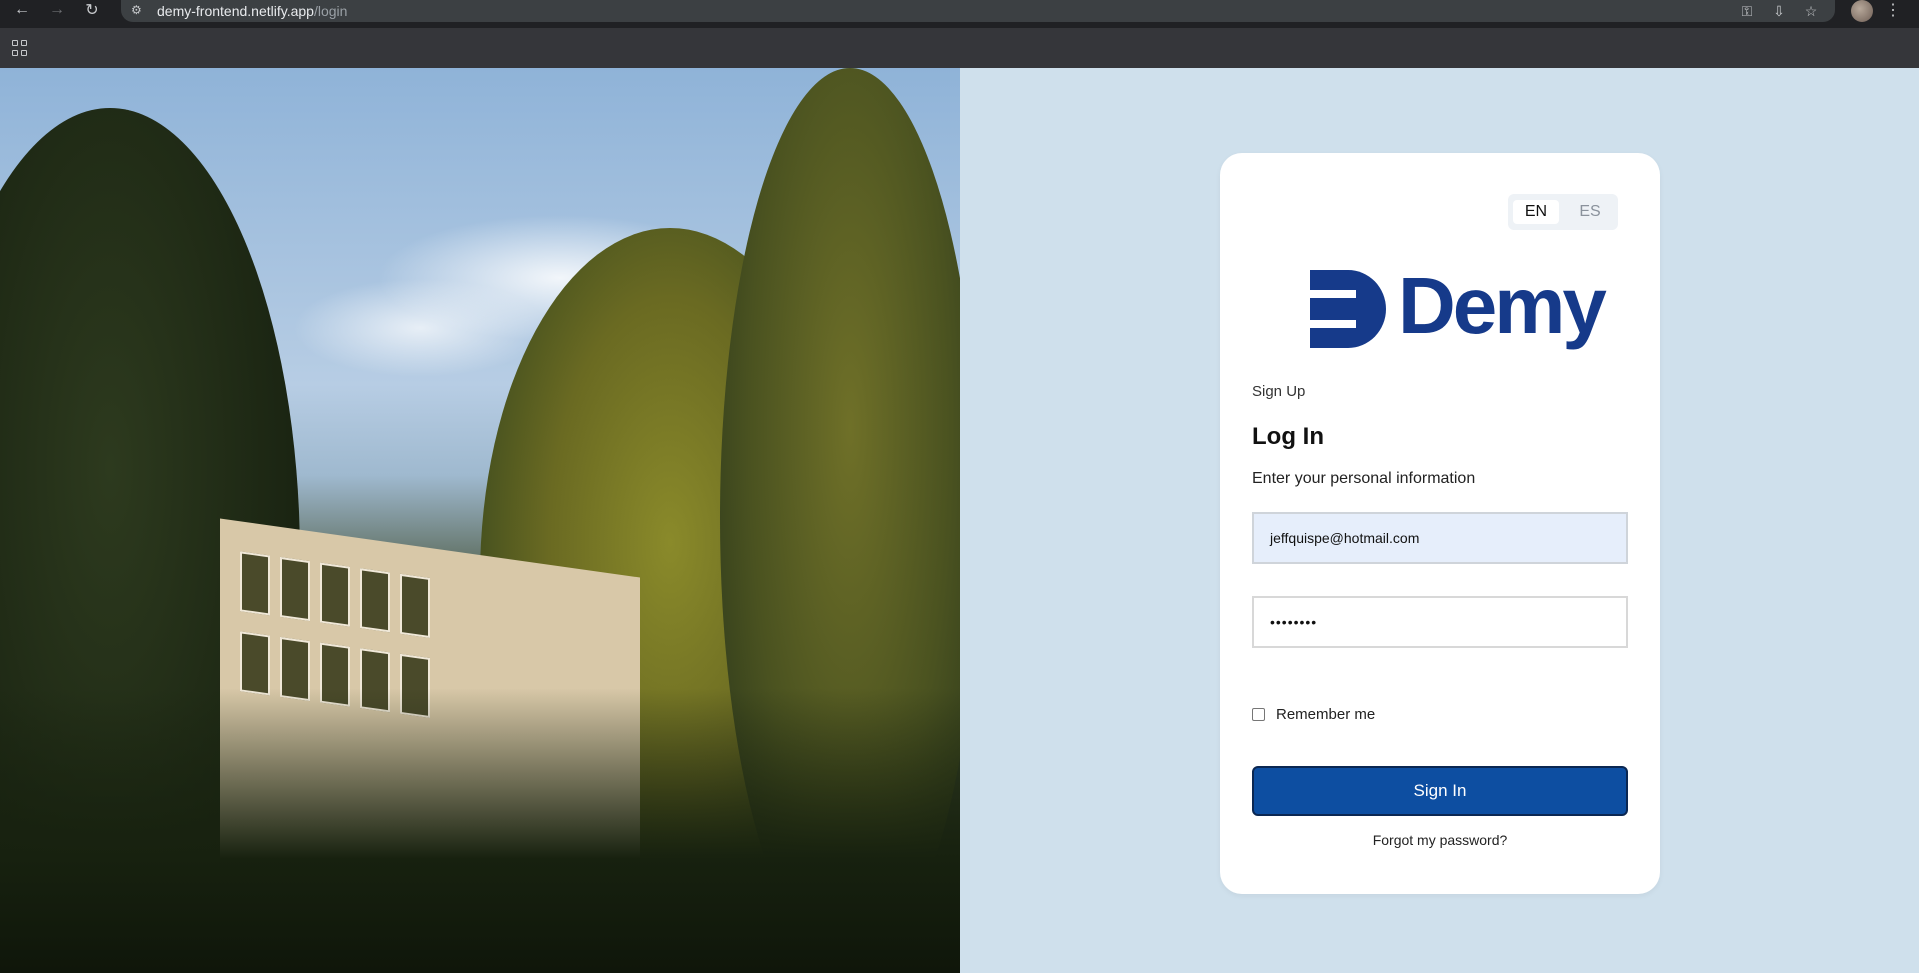 Image resolution: width=1919 pixels, height=973 pixels. What do you see at coordinates (252, 11) in the screenshot?
I see `url-text: demy-frontend.netlify.app/login` at bounding box center [252, 11].